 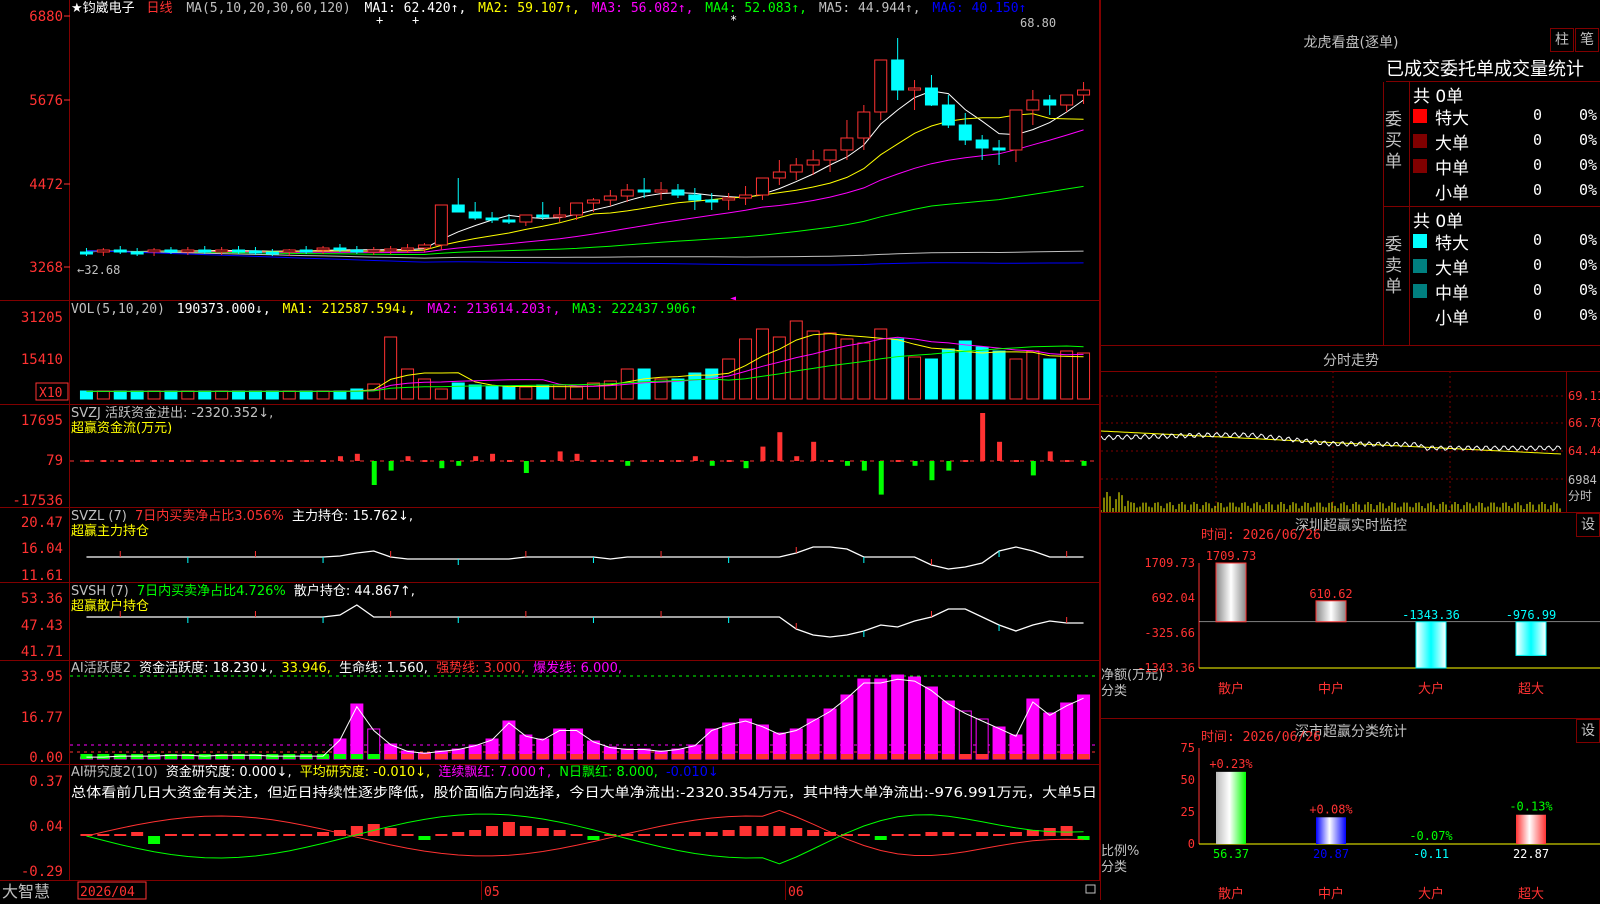 What do you see at coordinates (37, 501) in the screenshot?
I see `svzj-axis-label: -17536` at bounding box center [37, 501].